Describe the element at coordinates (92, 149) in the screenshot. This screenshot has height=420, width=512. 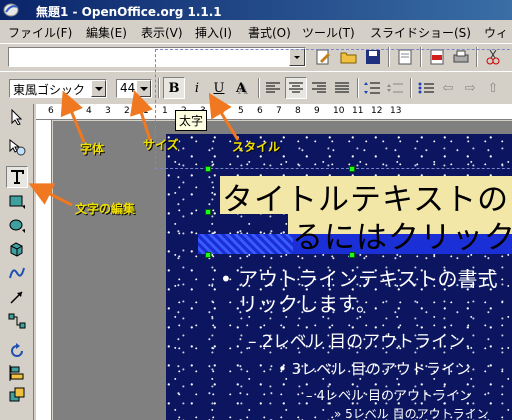
I see `annotation-font: 字体` at that location.